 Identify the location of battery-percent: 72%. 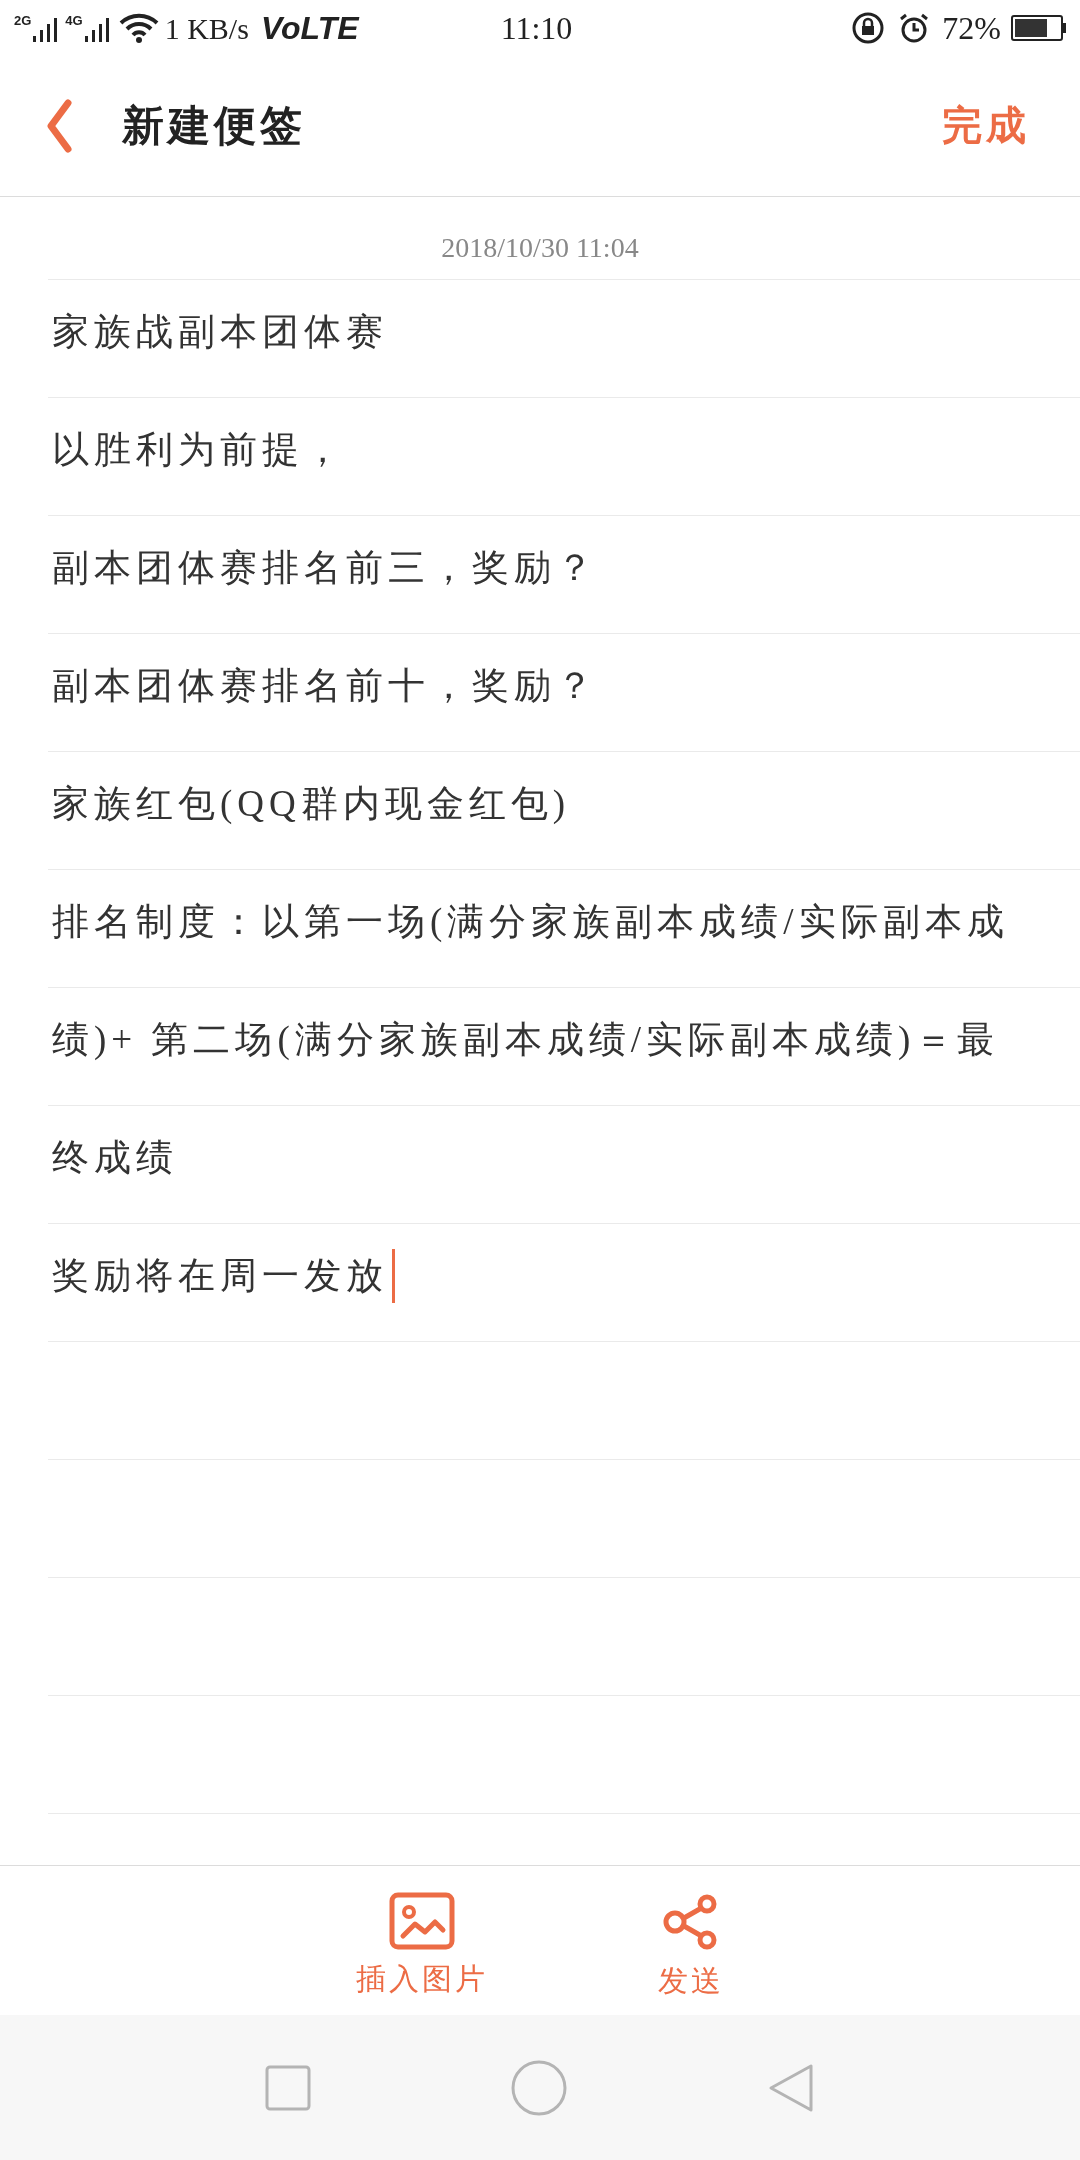
(971, 28).